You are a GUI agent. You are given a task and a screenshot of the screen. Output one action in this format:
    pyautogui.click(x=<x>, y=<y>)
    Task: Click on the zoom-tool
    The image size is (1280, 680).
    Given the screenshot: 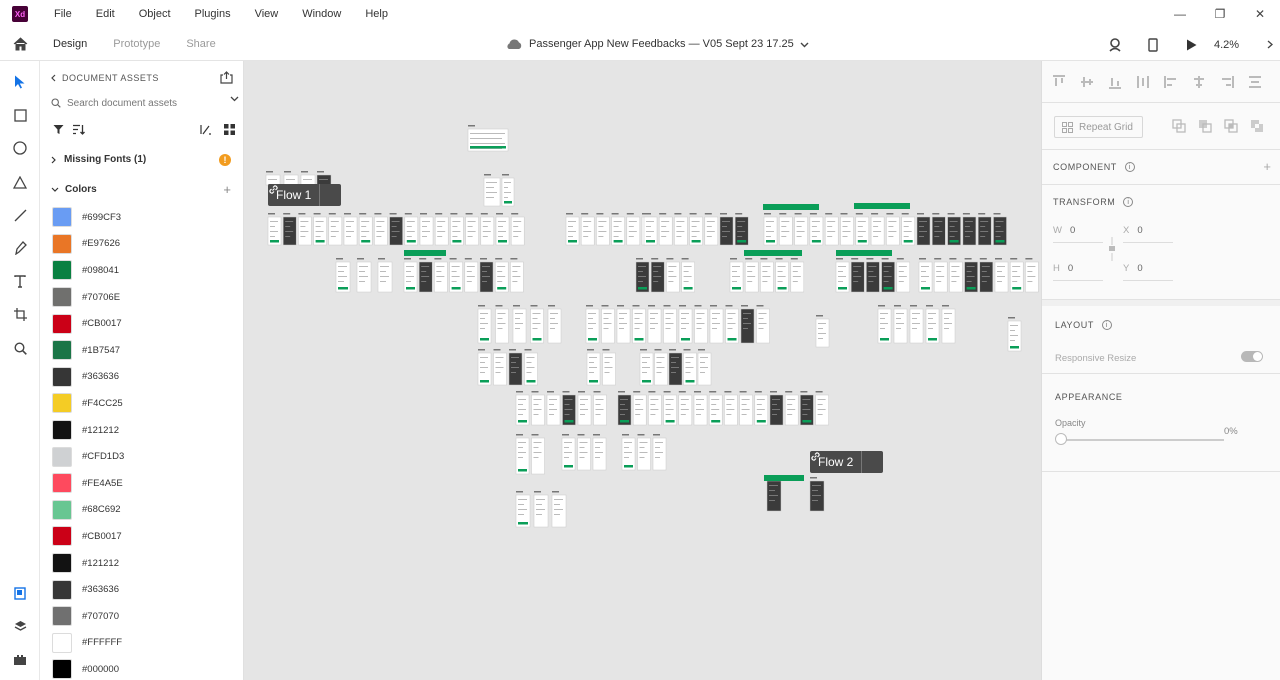 What is the action you would take?
    pyautogui.click(x=20, y=348)
    